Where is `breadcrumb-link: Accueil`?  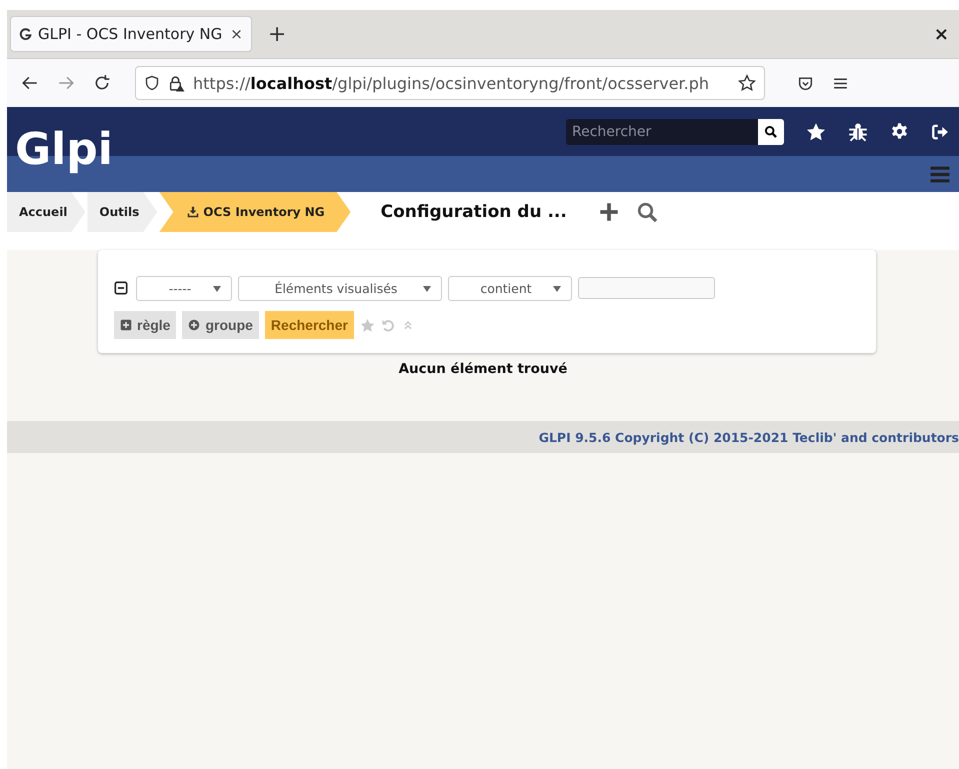 breadcrumb-link: Accueil is located at coordinates (46, 212).